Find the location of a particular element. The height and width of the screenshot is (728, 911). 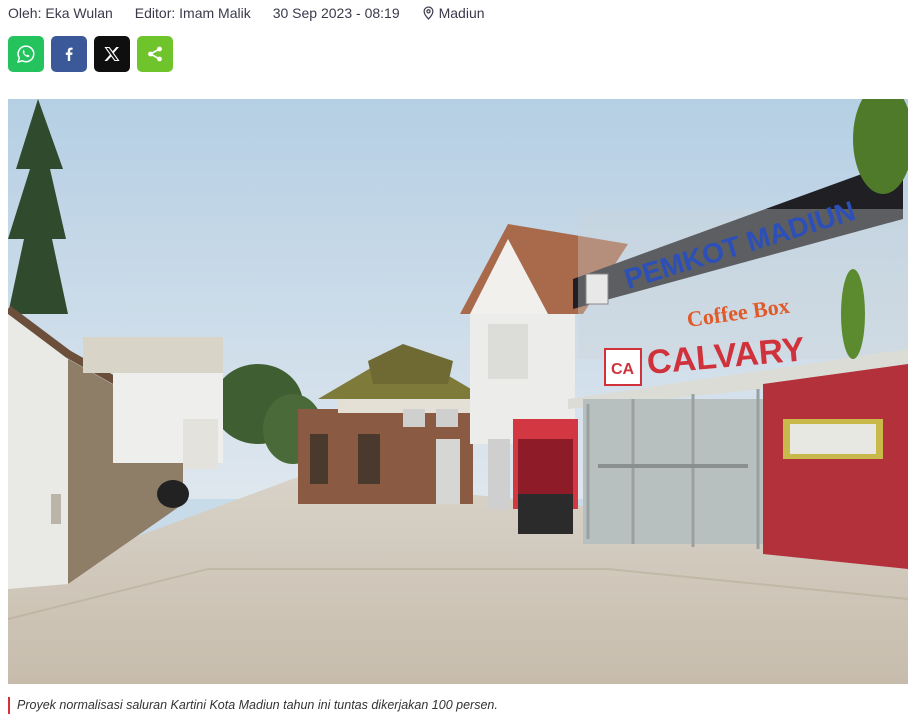

share-buttons is located at coordinates (90, 54).